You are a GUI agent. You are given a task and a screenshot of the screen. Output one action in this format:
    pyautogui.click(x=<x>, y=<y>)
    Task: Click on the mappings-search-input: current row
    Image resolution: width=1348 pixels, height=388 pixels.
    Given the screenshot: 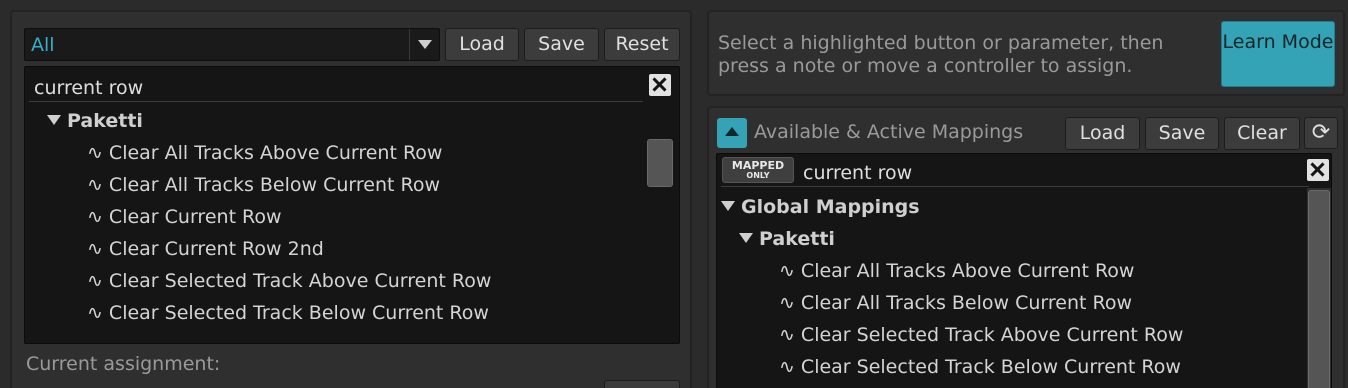 What is the action you would take?
    pyautogui.click(x=857, y=173)
    